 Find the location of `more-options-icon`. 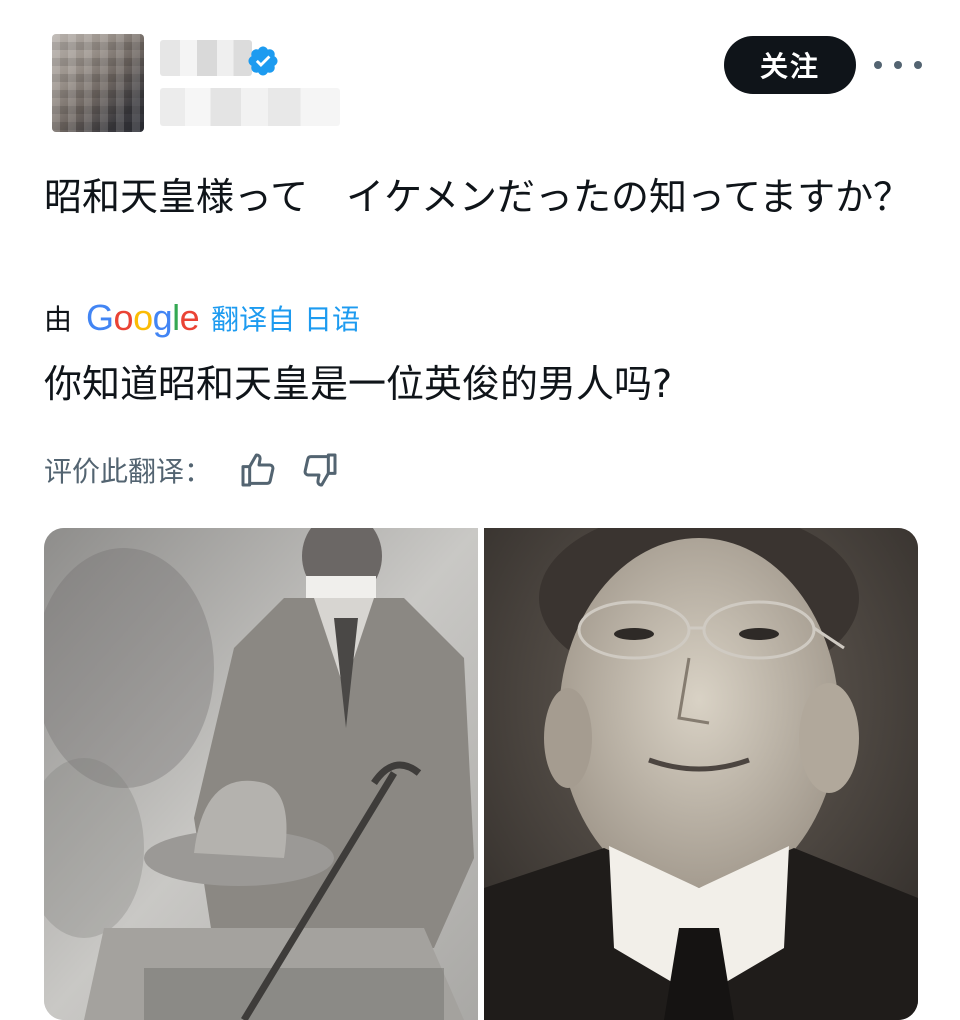

more-options-icon is located at coordinates (898, 65).